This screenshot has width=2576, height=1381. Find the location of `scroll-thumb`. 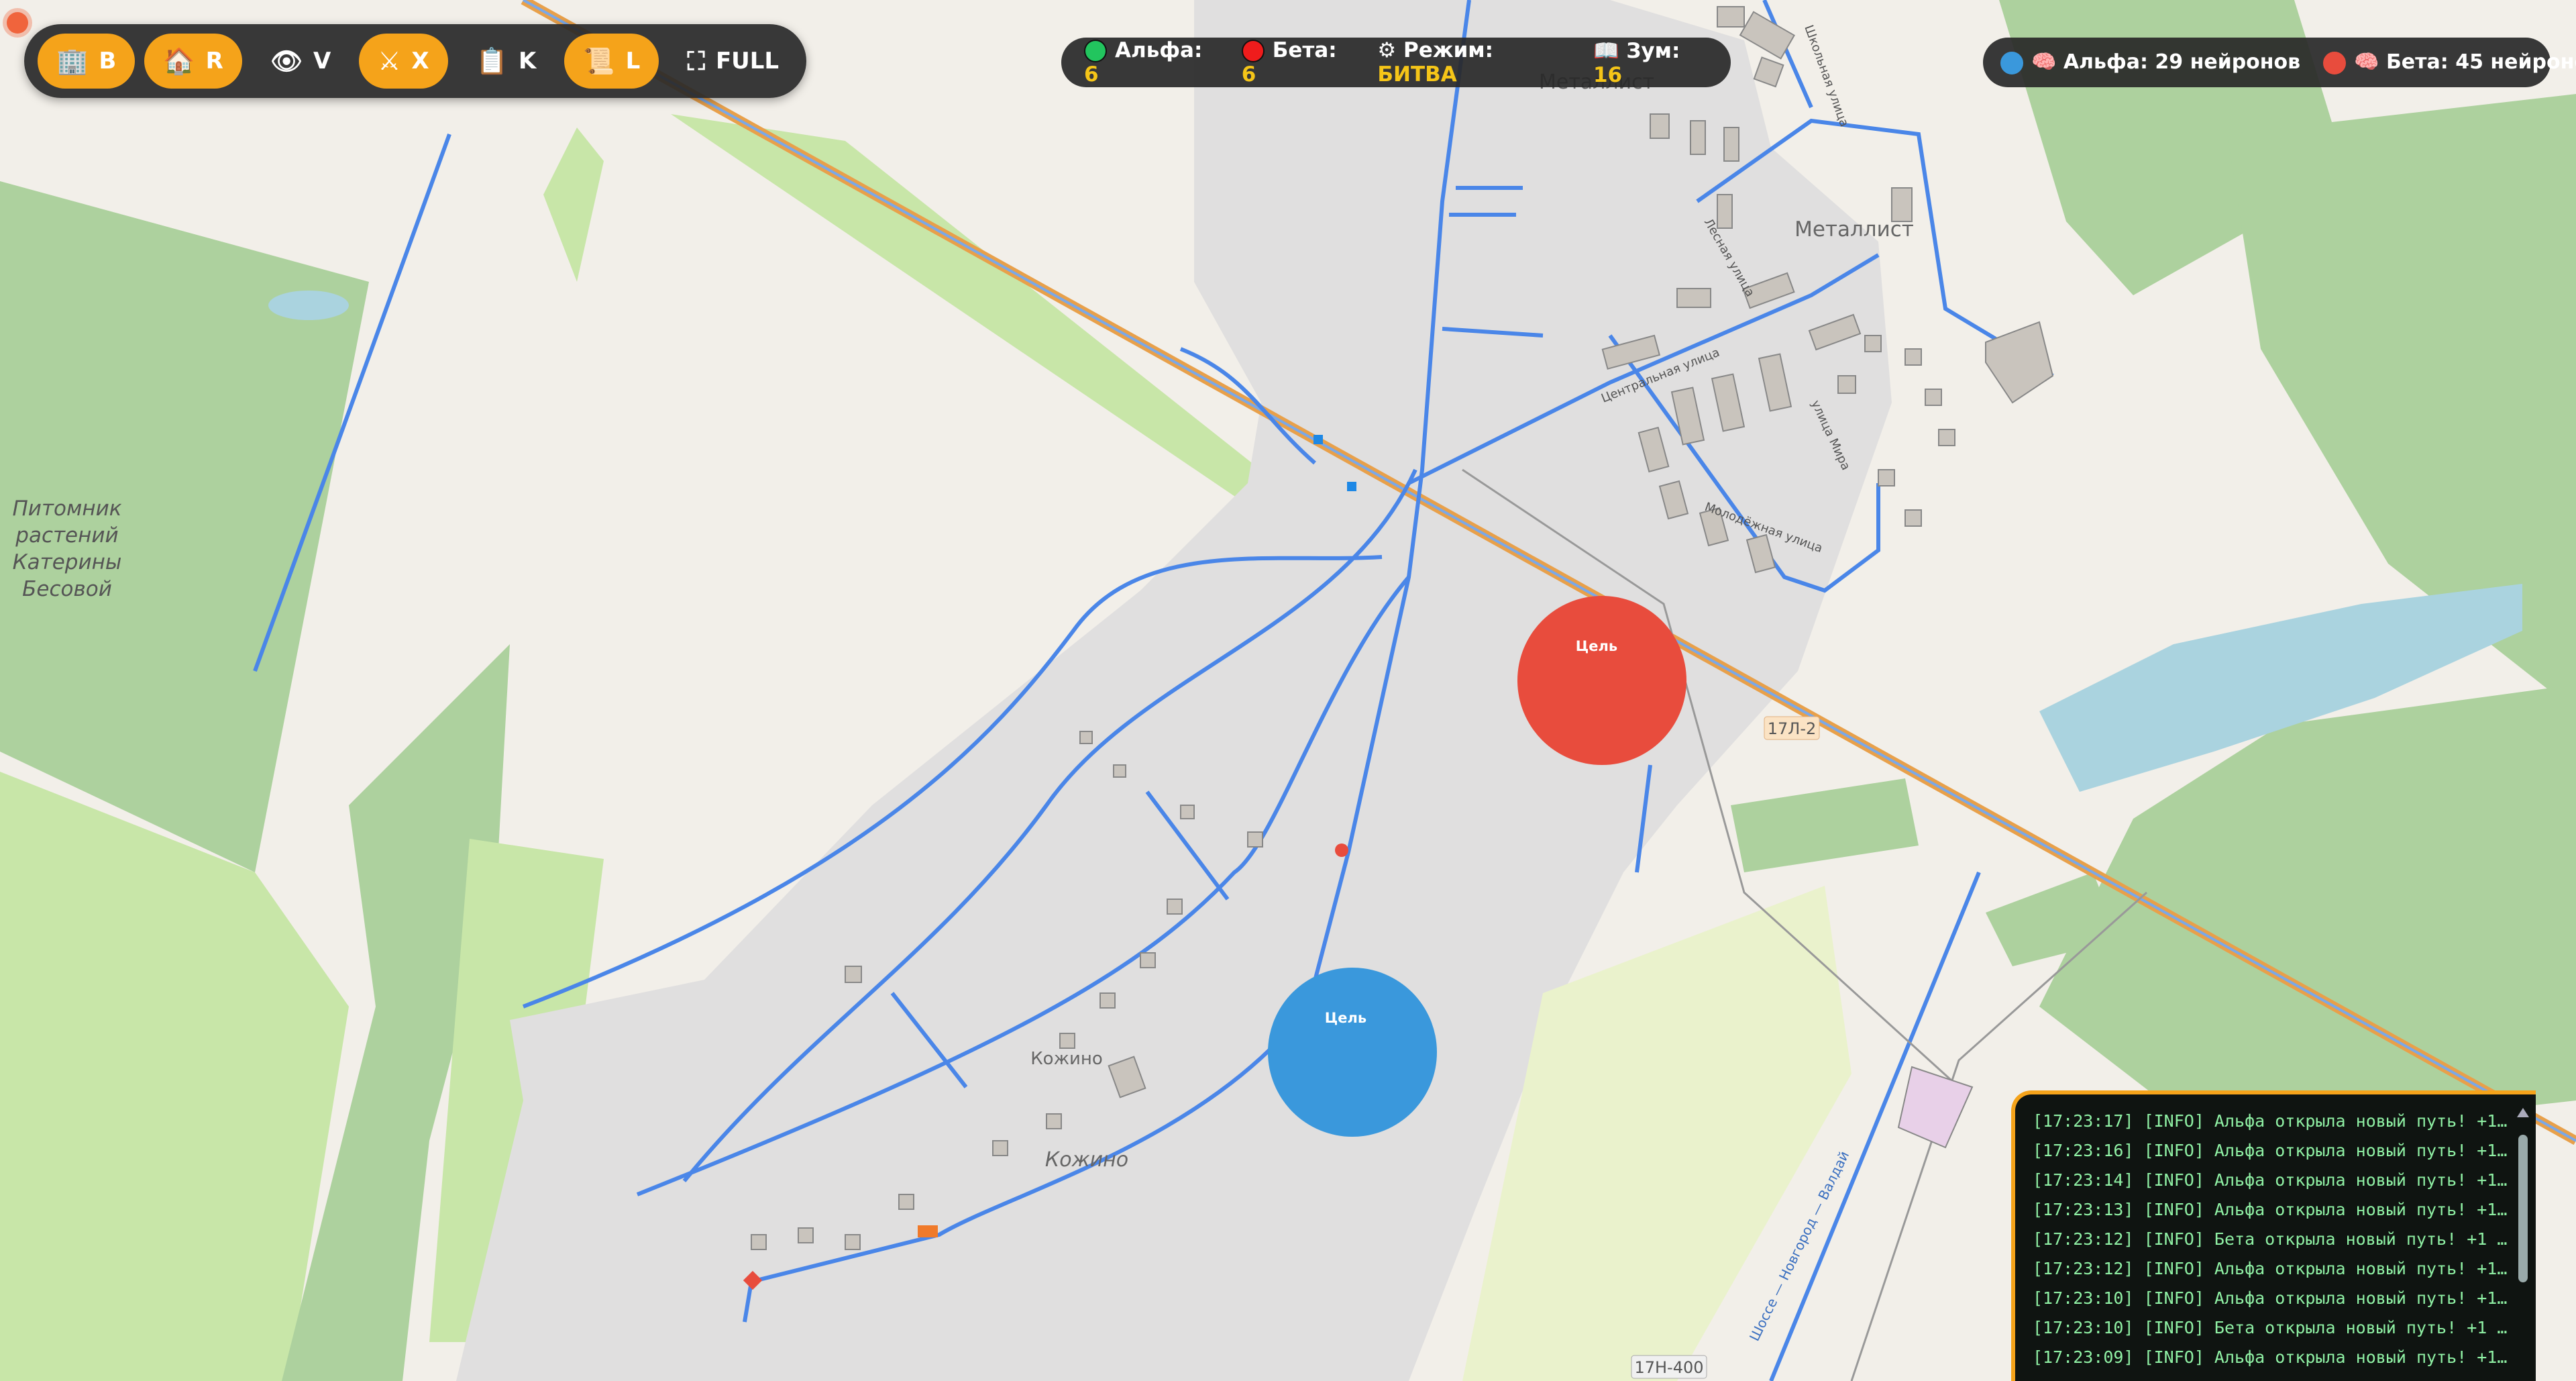

scroll-thumb is located at coordinates (2523, 1208).